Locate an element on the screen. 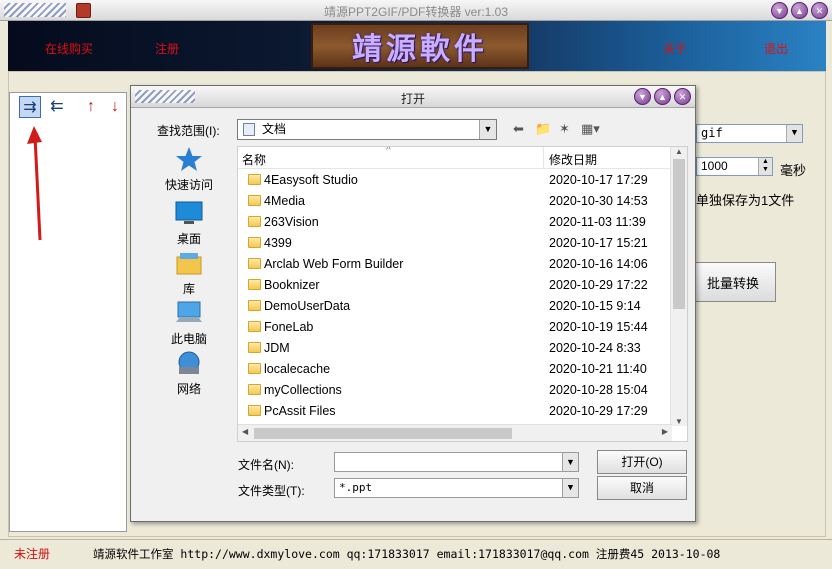 The image size is (832, 569). filetype-label: 文件类型(T): is located at coordinates (271, 491).